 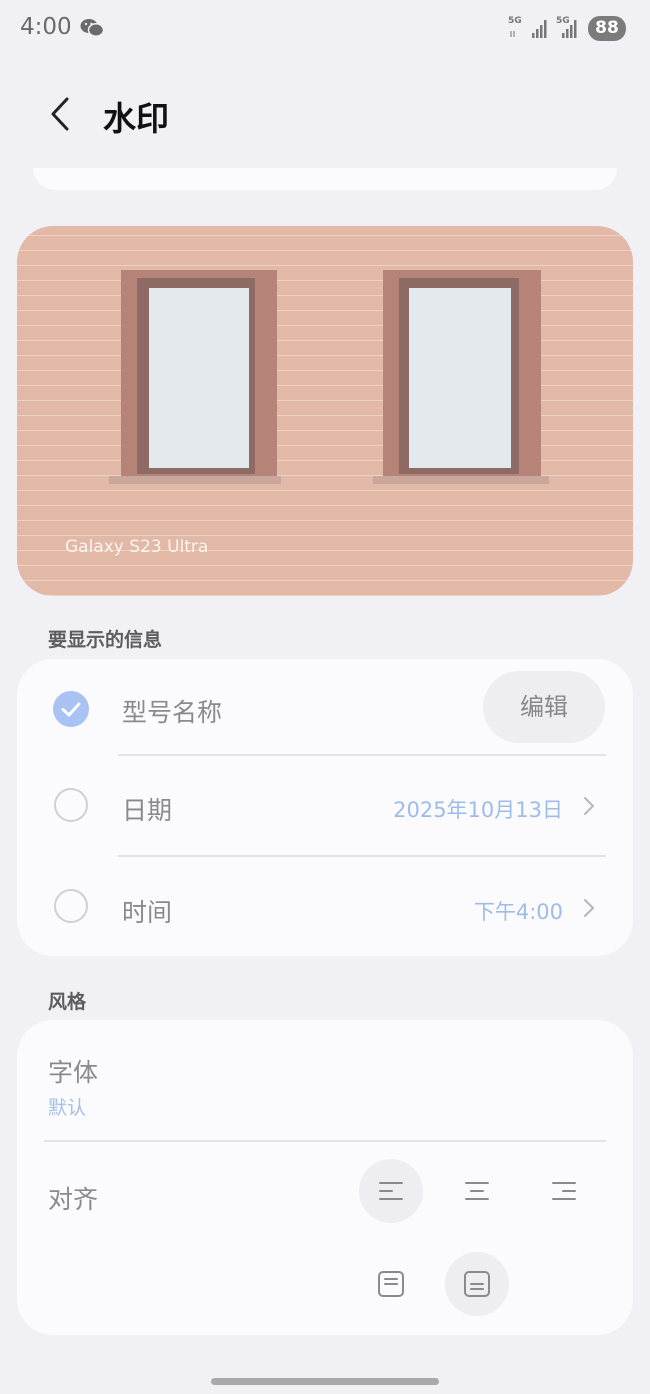 I want to click on edit-button: 编辑, so click(x=544, y=707).